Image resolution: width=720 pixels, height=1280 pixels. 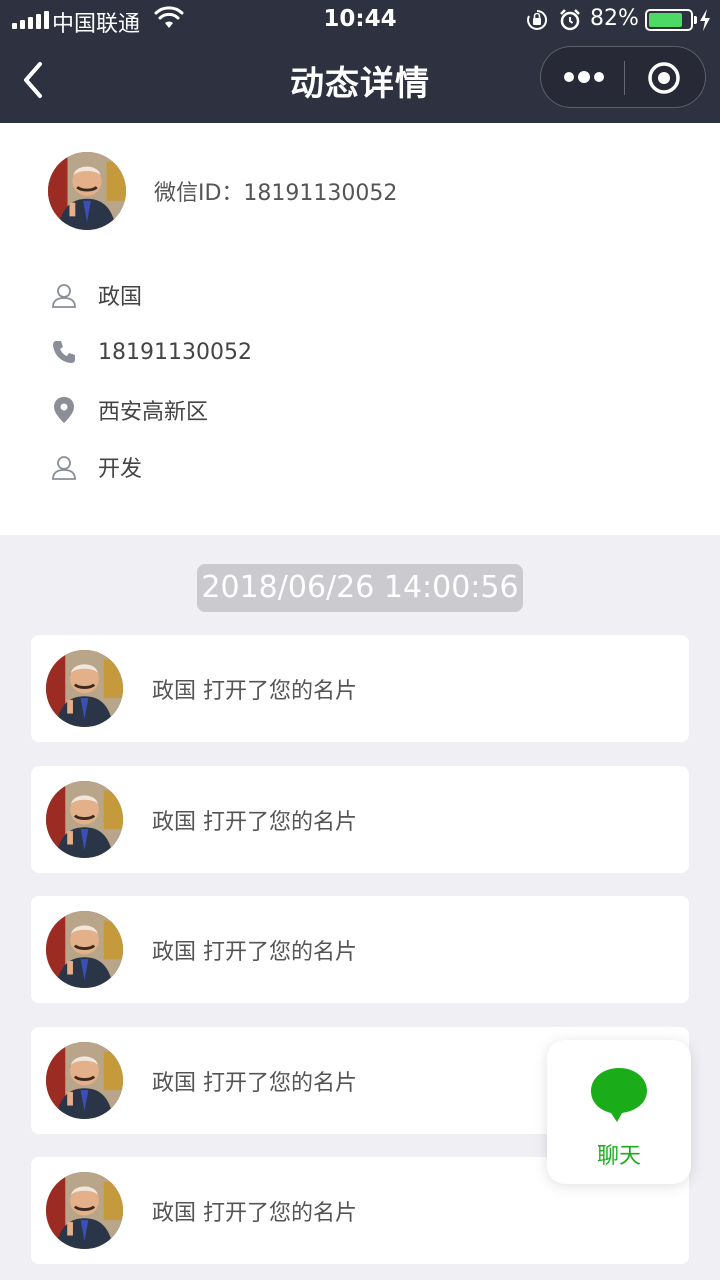 I want to click on info-row-location: 西安高新区, so click(x=129, y=410).